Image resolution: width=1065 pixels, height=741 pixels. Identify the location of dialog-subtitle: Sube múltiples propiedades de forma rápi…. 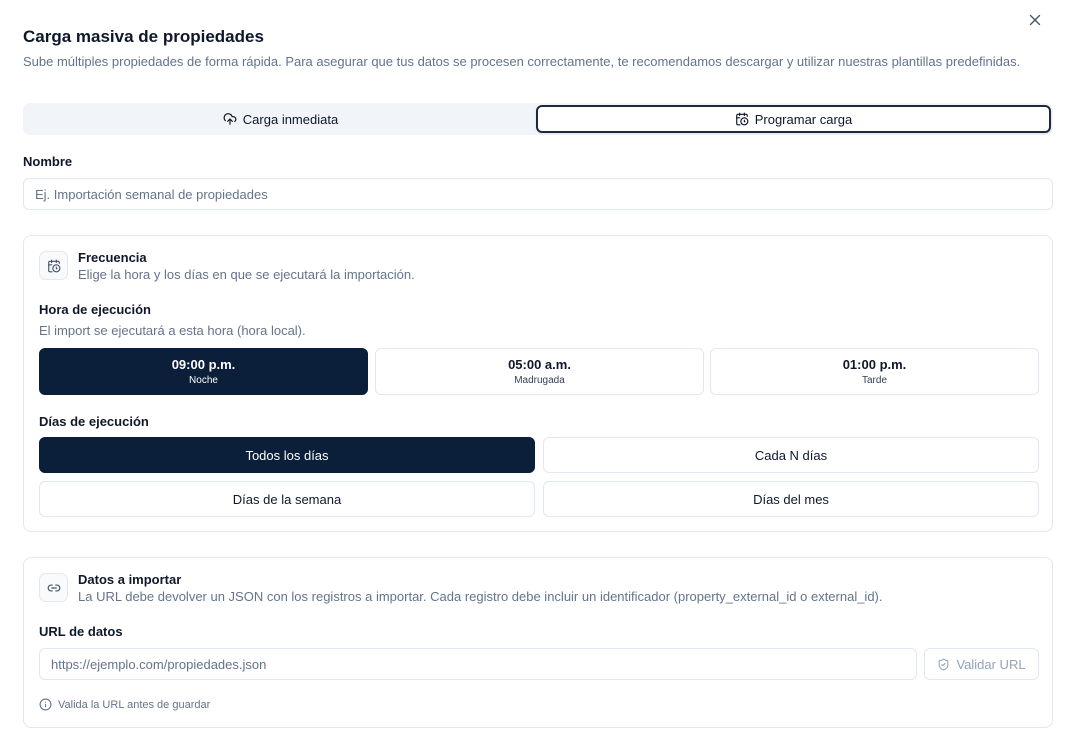
(522, 61).